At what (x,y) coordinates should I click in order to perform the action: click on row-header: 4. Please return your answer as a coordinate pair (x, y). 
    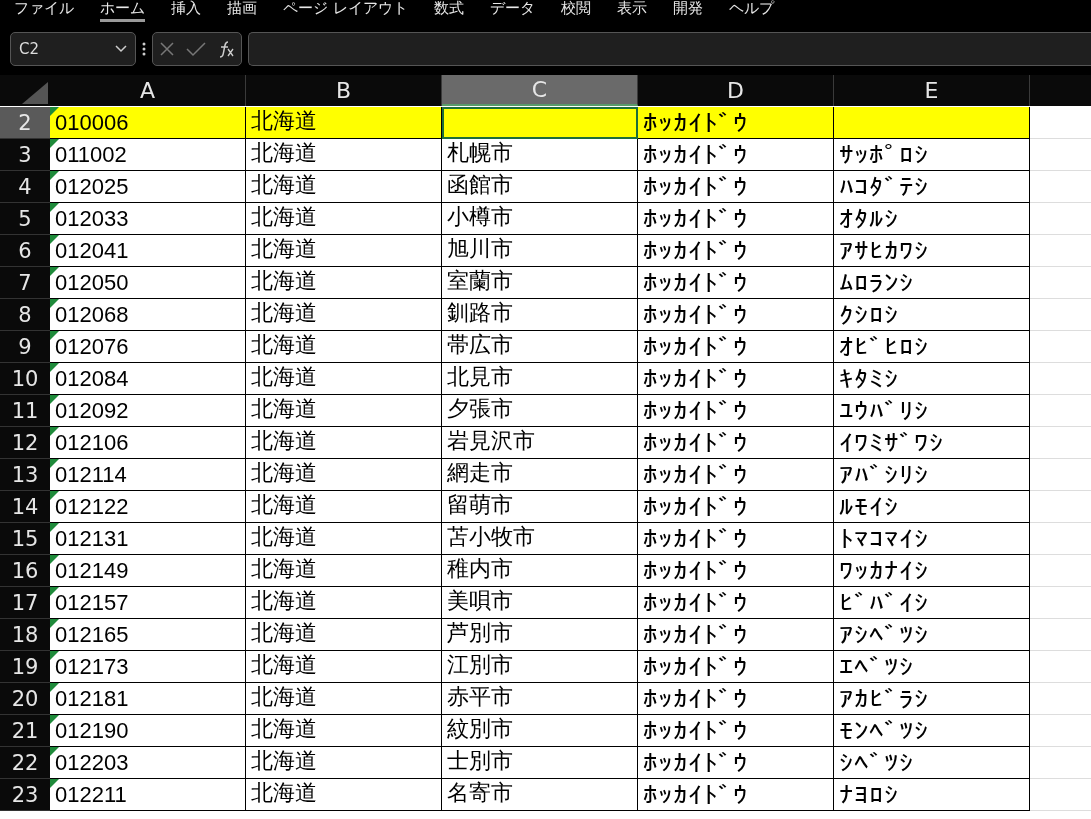
    Looking at the image, I should click on (25, 187).